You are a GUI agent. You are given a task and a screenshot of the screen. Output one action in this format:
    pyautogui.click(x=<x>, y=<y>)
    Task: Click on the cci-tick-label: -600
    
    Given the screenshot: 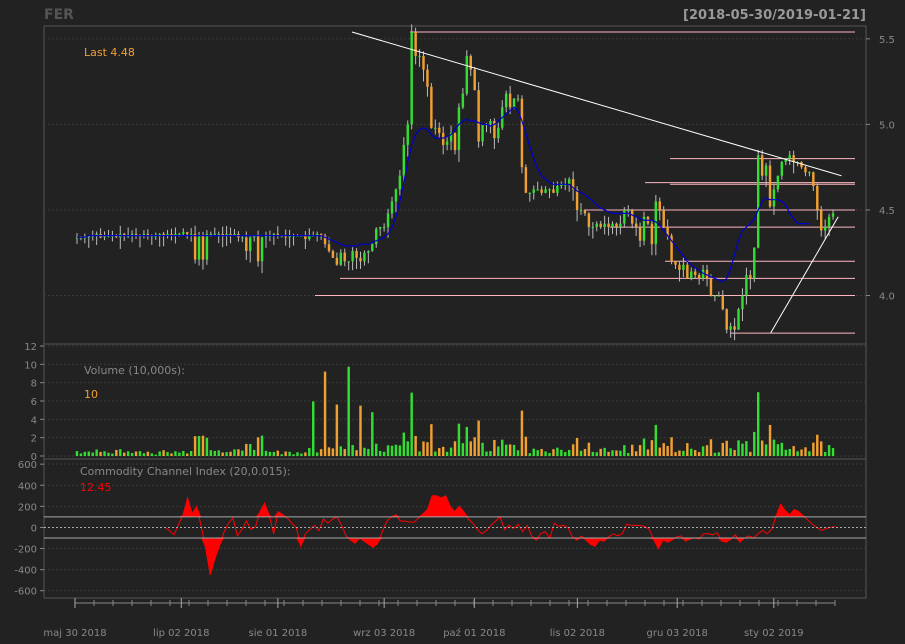 What is the action you would take?
    pyautogui.click(x=25, y=592)
    